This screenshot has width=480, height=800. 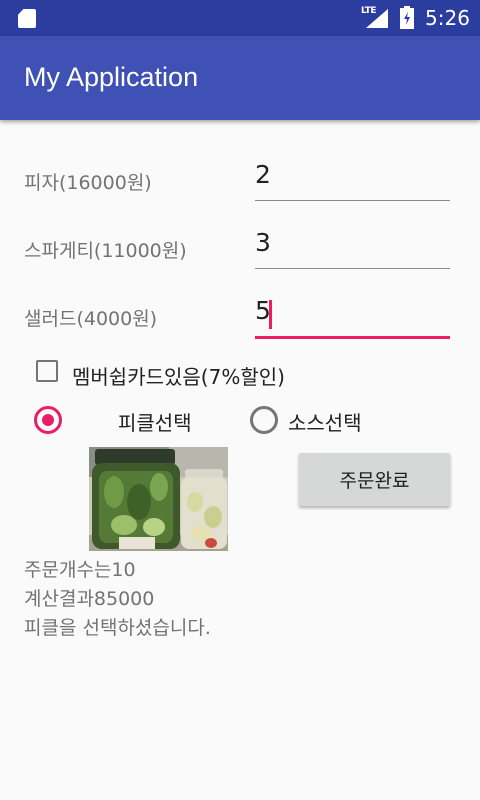 I want to click on pickle-radio, so click(x=48, y=420).